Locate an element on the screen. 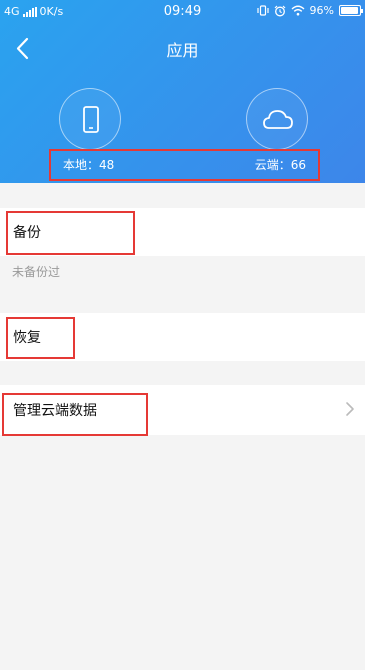 This screenshot has width=365, height=670. battery-icon is located at coordinates (351, 10).